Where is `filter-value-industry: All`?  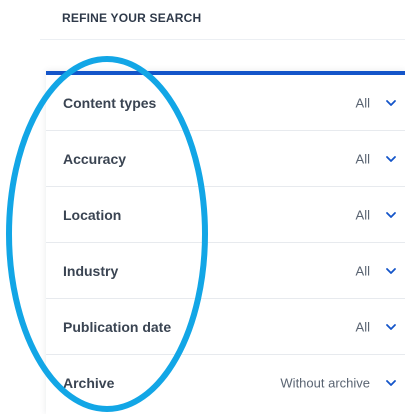 filter-value-industry: All is located at coordinates (362, 270).